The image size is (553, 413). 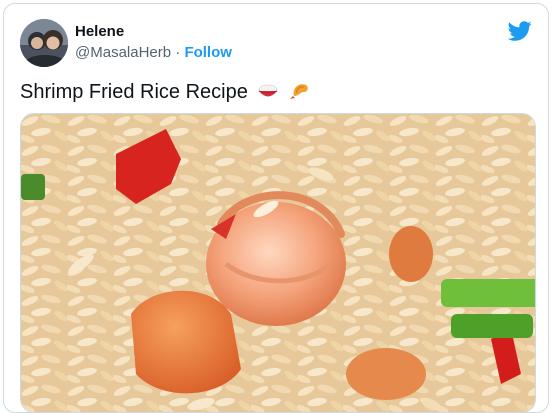 What do you see at coordinates (520, 31) in the screenshot?
I see `twitter-bird-icon` at bounding box center [520, 31].